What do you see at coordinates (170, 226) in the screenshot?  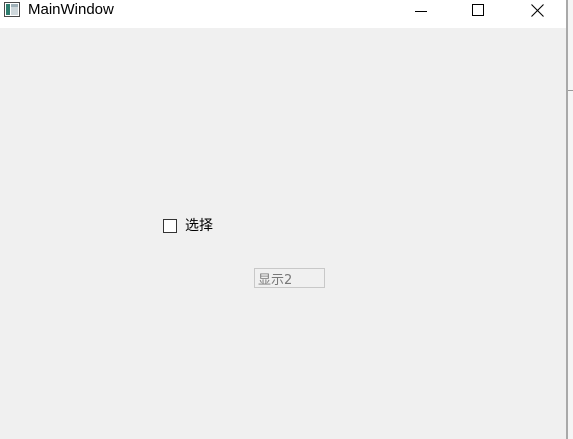 I see `checkbox-box` at bounding box center [170, 226].